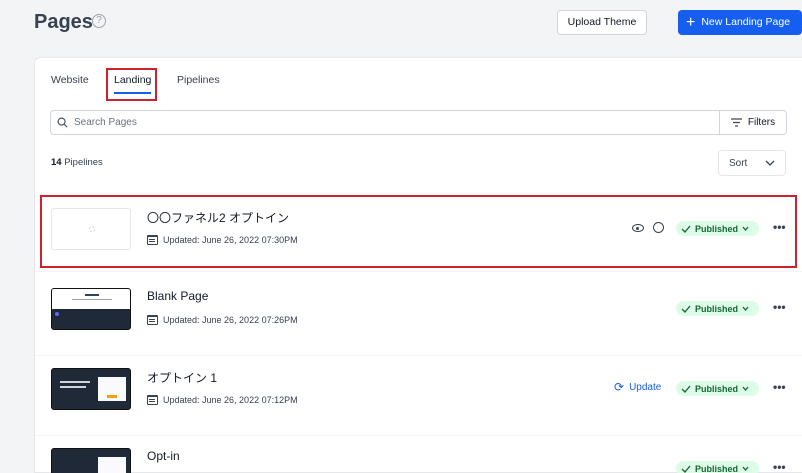 This screenshot has height=473, width=802. Describe the element at coordinates (619, 387) in the screenshot. I see `refresh-icon: ⟳` at that location.